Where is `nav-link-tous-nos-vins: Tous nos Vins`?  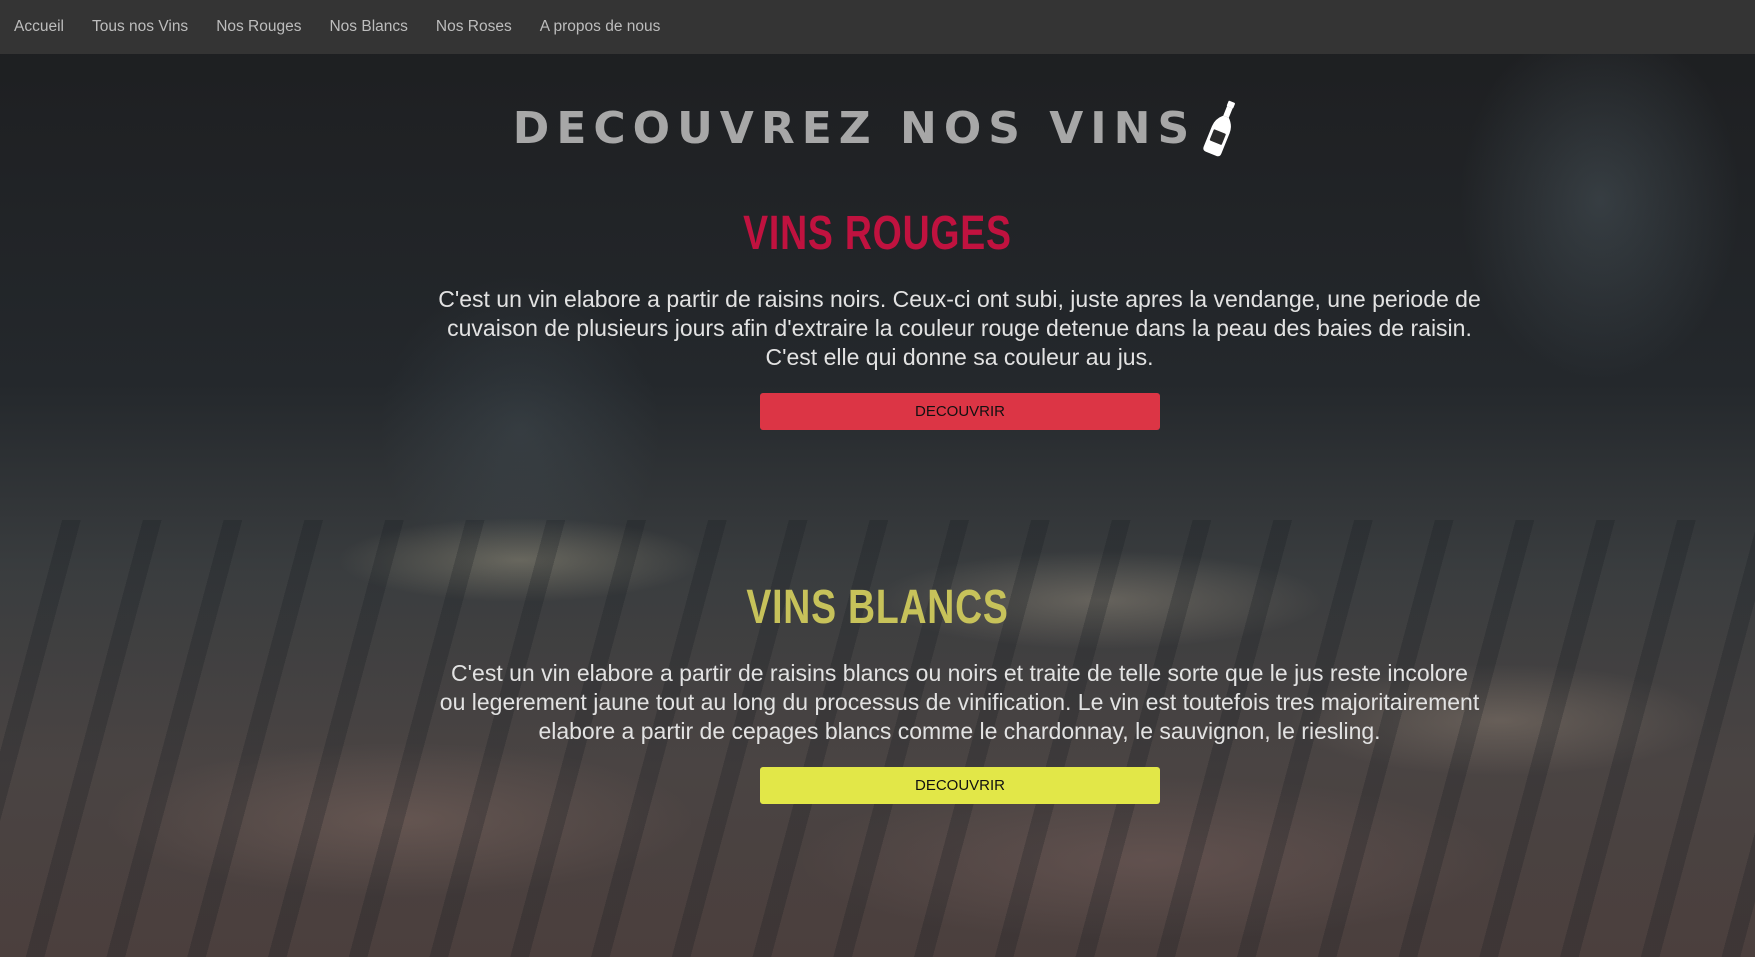
nav-link-tous-nos-vins: Tous nos Vins is located at coordinates (140, 27).